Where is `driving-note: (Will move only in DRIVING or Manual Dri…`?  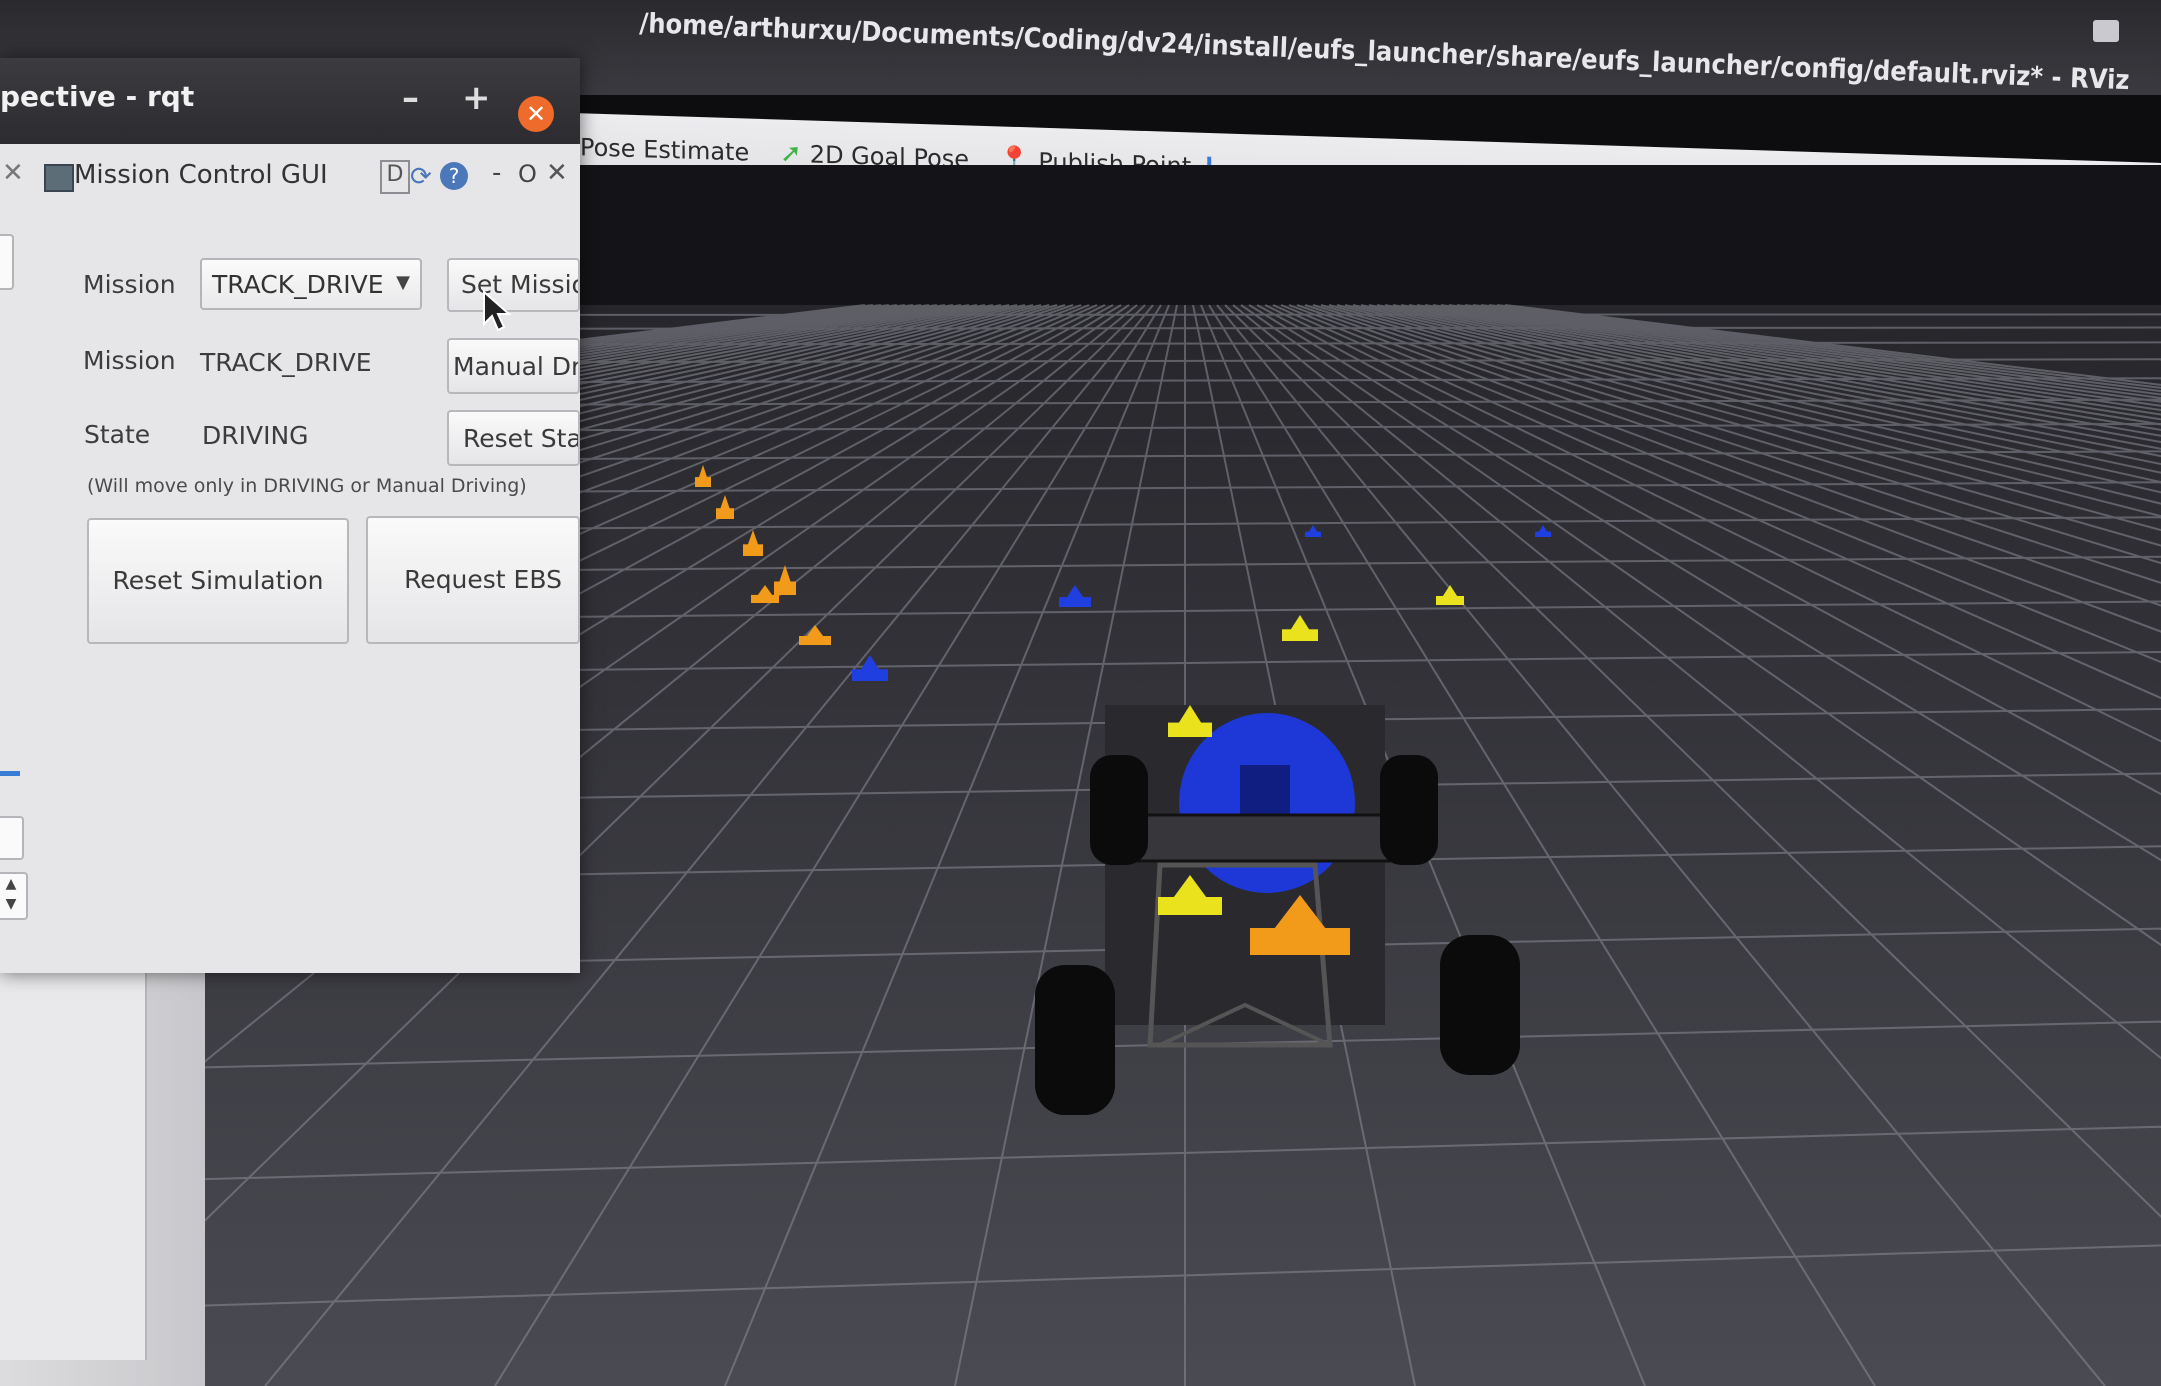
driving-note: (Will move only in DRIVING or Manual Dri… is located at coordinates (307, 486).